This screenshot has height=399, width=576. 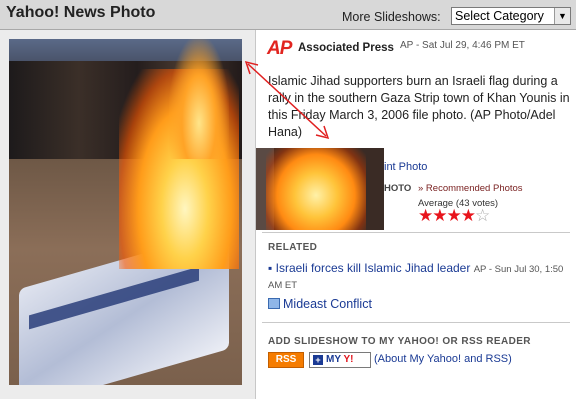 I want to click on add-to-my-yahoo-button: + MY Y!, so click(x=340, y=360).